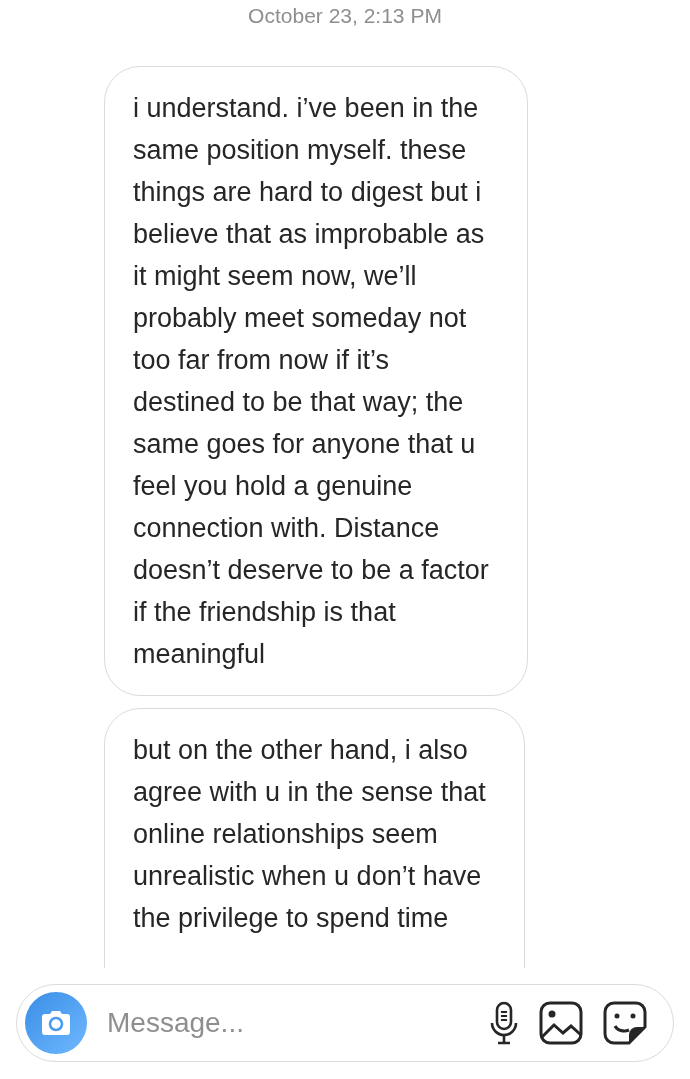 This screenshot has height=1079, width=690. I want to click on image-icon, so click(561, 1023).